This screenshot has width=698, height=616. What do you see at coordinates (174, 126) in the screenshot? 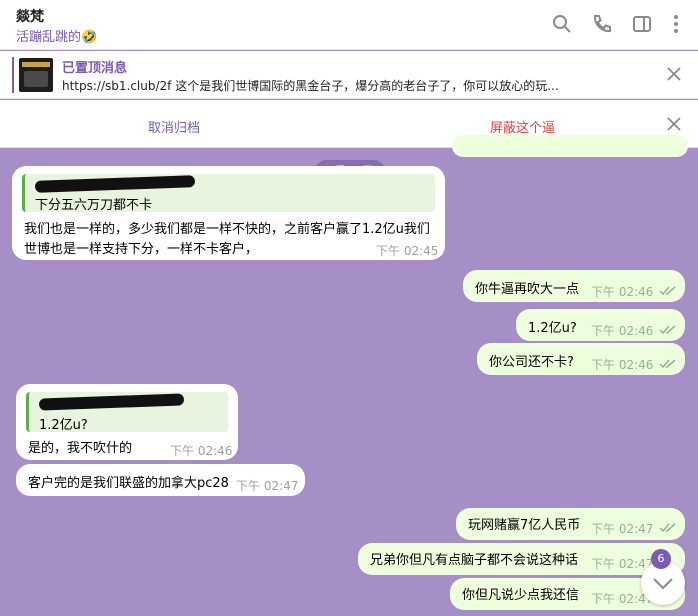
I see `cancel-archive-button: 取消归档` at bounding box center [174, 126].